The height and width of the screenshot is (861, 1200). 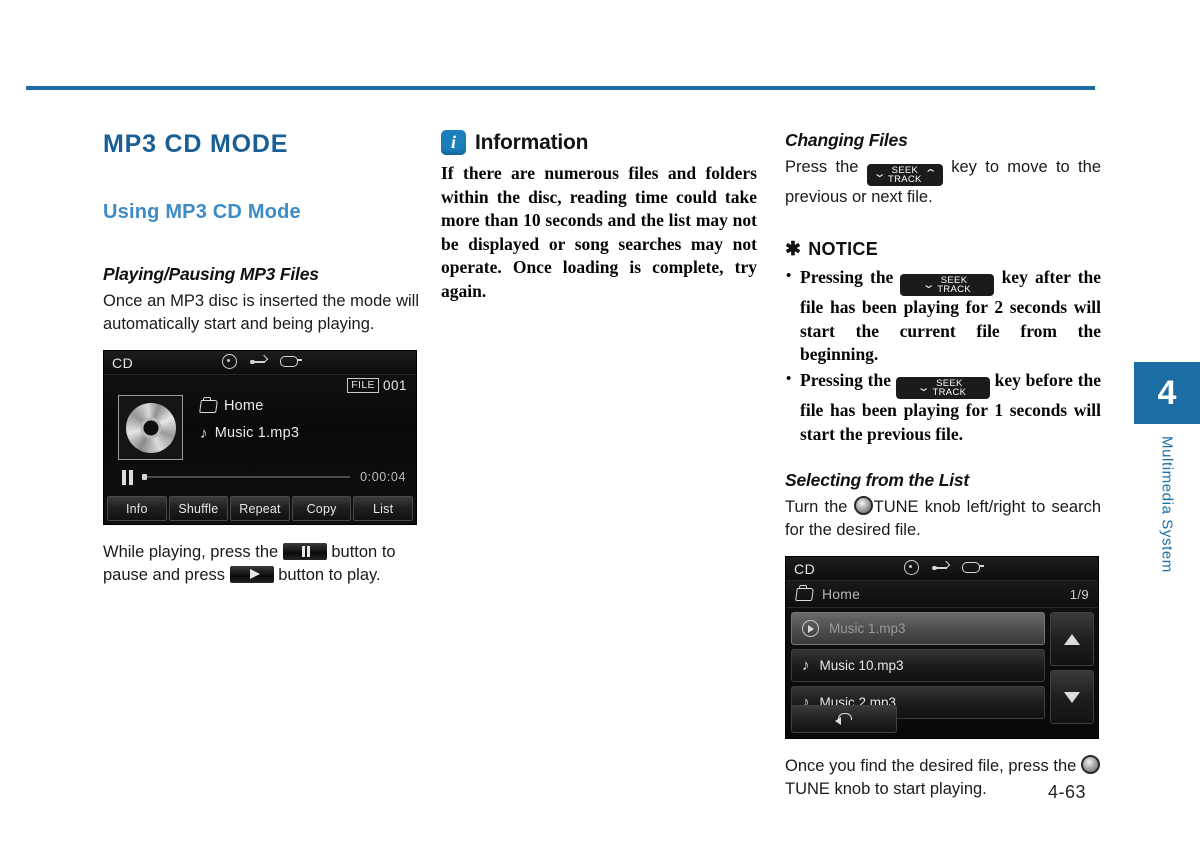 I want to click on subsection-heading: Playing/Pausing MP3 Files, so click(x=211, y=274).